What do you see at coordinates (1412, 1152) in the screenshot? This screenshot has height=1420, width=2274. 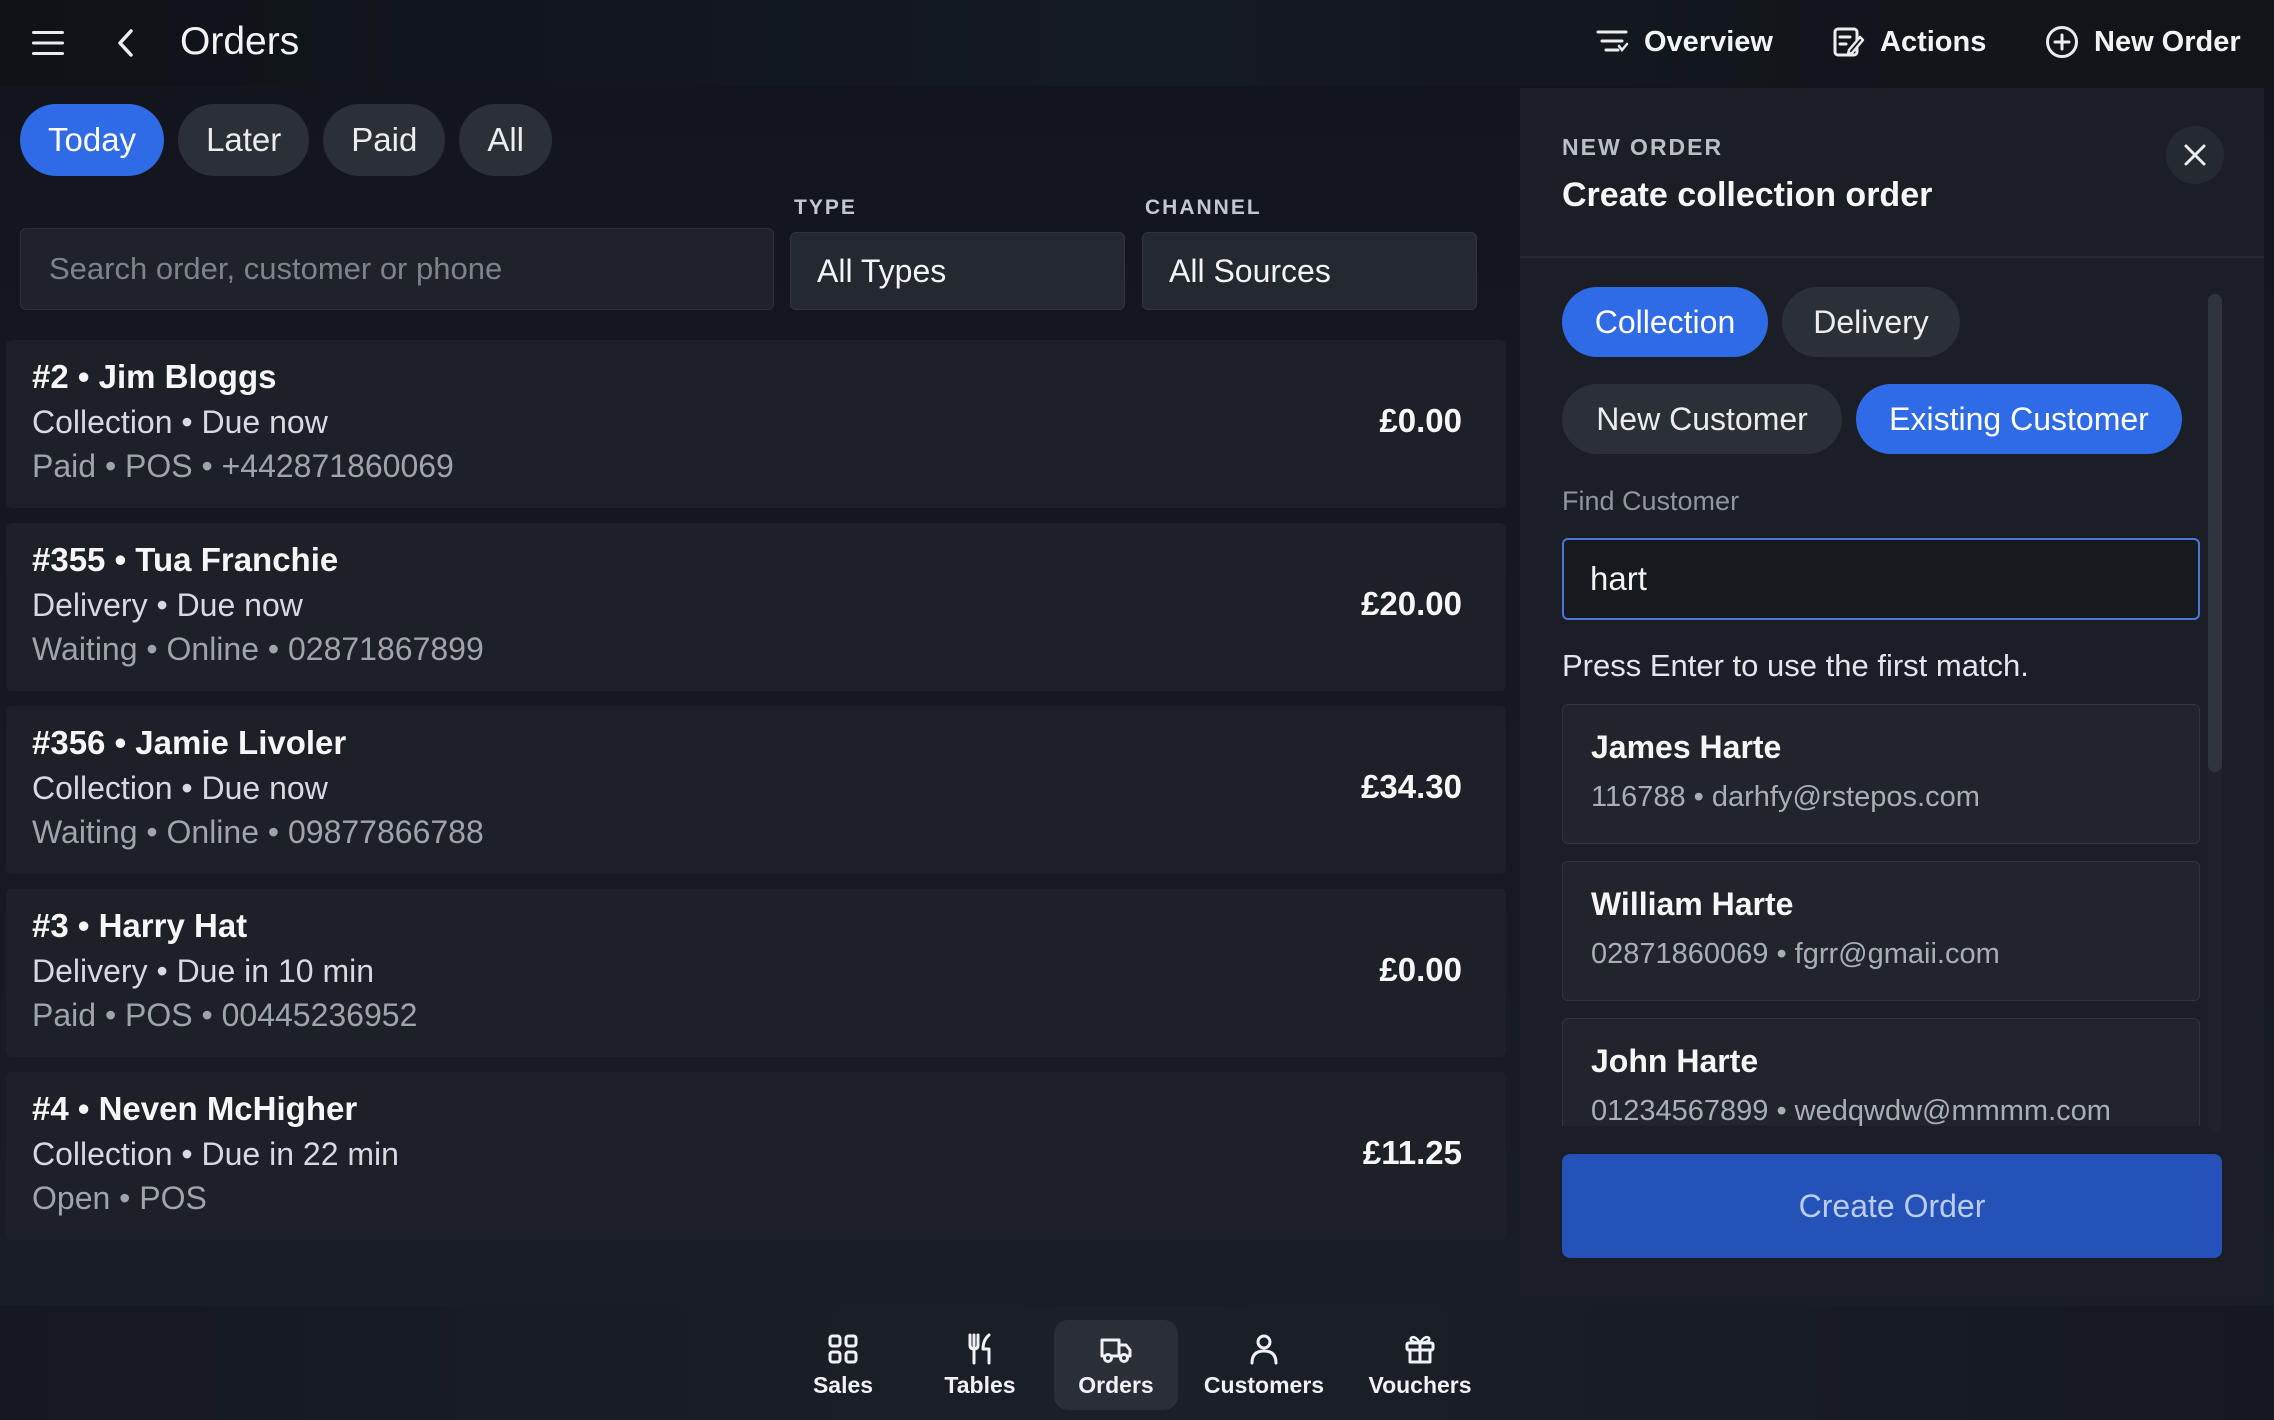 I see `order-amount: £11.25` at bounding box center [1412, 1152].